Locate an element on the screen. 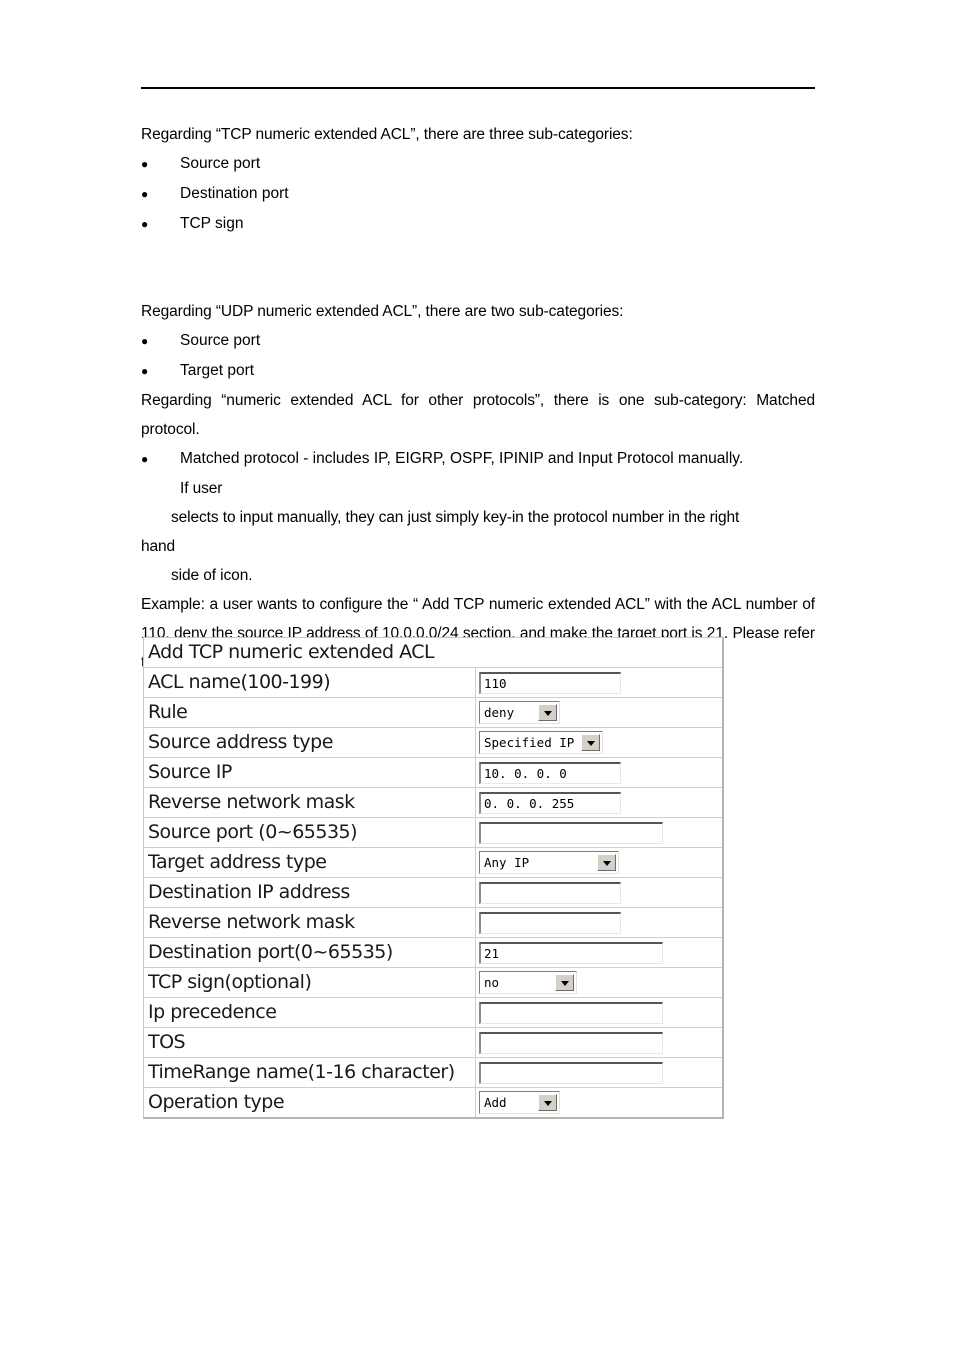 Image resolution: width=954 pixels, height=1350 pixels. source-ip-input: 10. 0. 0. 0 is located at coordinates (550, 772).